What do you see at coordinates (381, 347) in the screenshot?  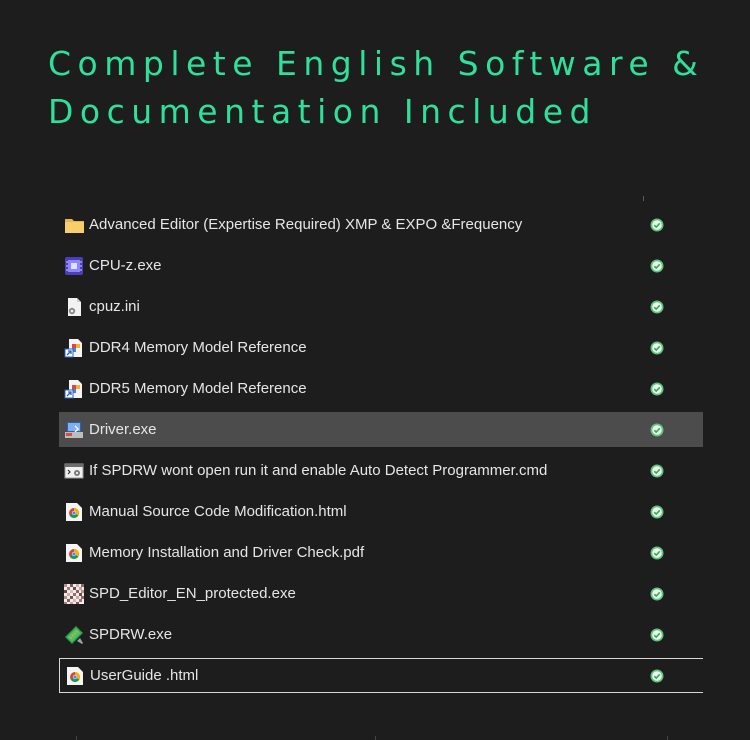 I see `file-row: DDR4 Memory Model Reference` at bounding box center [381, 347].